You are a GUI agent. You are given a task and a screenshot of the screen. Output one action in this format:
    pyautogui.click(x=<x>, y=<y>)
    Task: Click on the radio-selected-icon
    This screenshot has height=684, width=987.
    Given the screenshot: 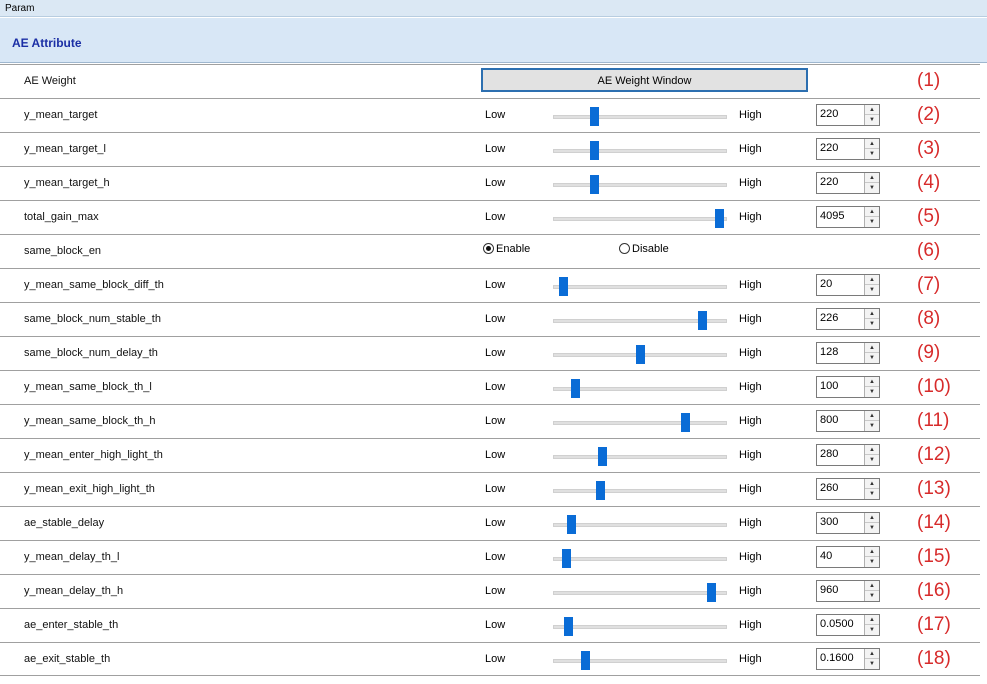 What is the action you would take?
    pyautogui.click(x=488, y=248)
    